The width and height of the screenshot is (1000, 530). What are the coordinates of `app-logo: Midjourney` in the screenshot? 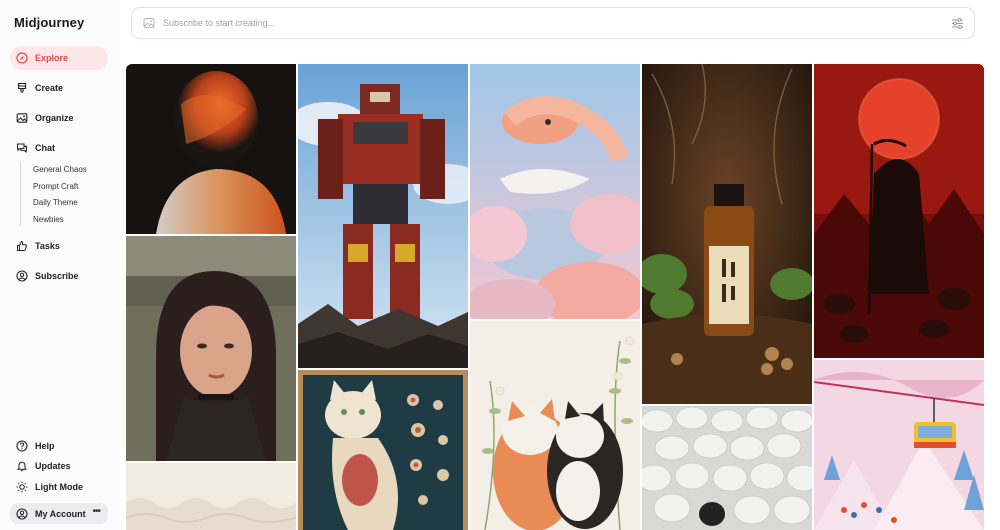 It's located at (49, 22).